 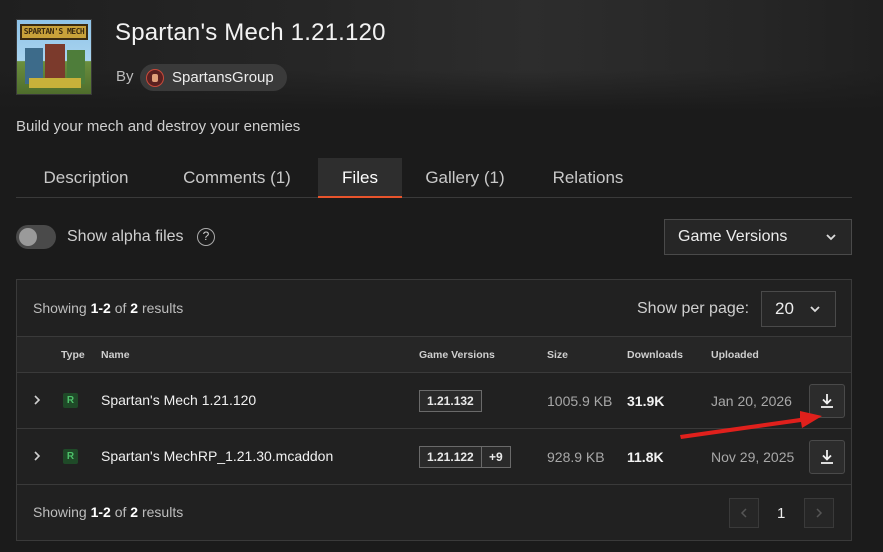 I want to click on file-name: Spartan's MechRP_1.21.30.mcaddon, so click(x=217, y=456).